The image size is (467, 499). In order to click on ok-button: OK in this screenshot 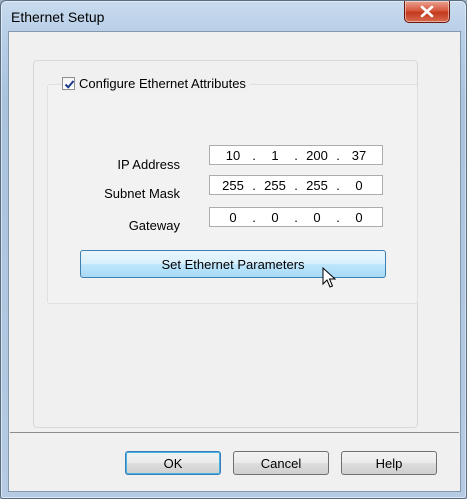, I will do `click(173, 463)`.